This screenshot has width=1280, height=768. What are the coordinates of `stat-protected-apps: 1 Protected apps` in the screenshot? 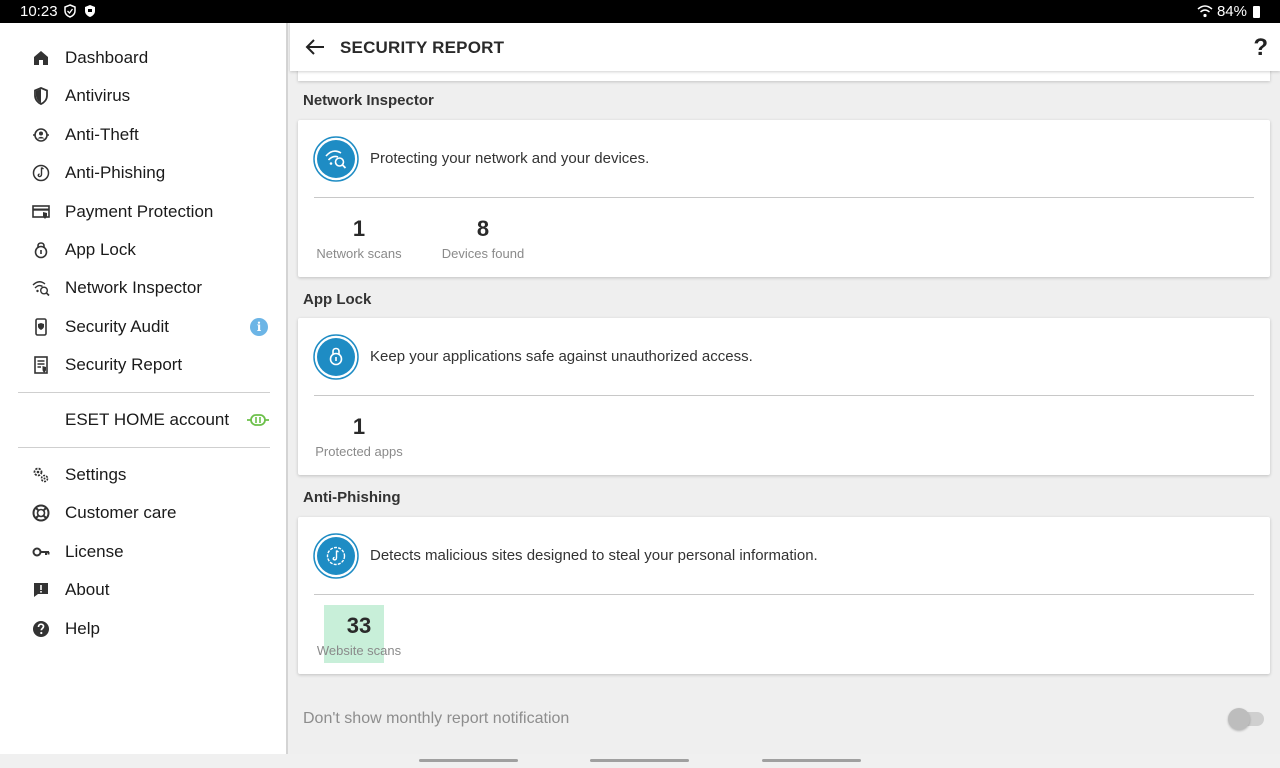 It's located at (359, 436).